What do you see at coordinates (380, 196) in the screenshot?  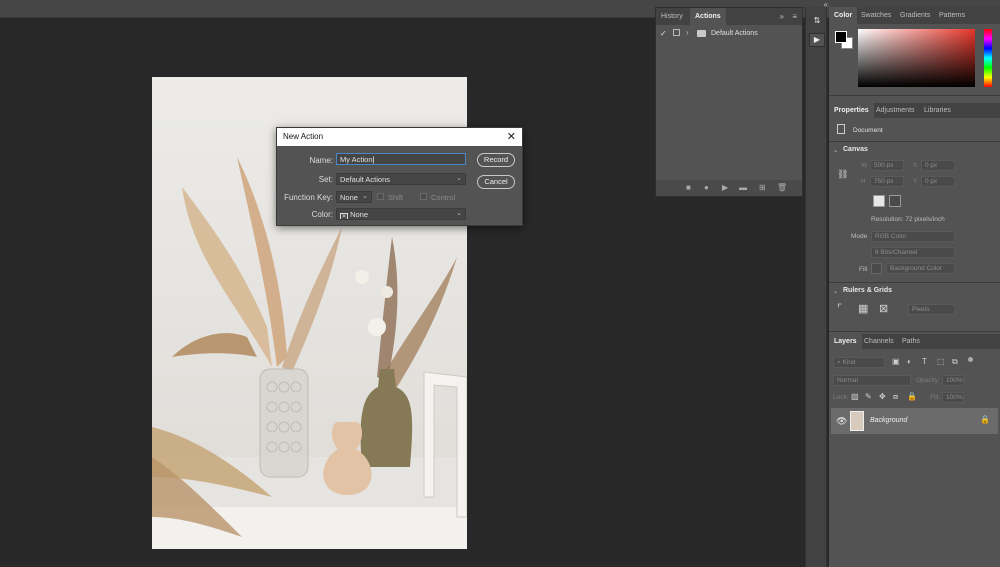 I see `shift-checkbox` at bounding box center [380, 196].